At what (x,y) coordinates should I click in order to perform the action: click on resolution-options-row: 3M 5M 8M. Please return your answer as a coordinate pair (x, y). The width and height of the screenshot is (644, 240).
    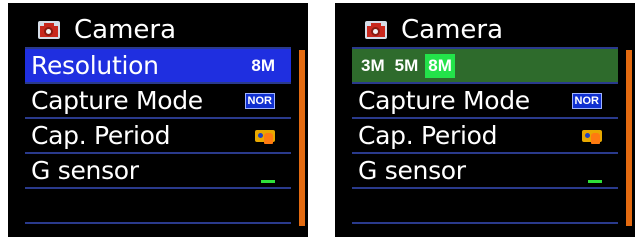
    Looking at the image, I should click on (485, 66).